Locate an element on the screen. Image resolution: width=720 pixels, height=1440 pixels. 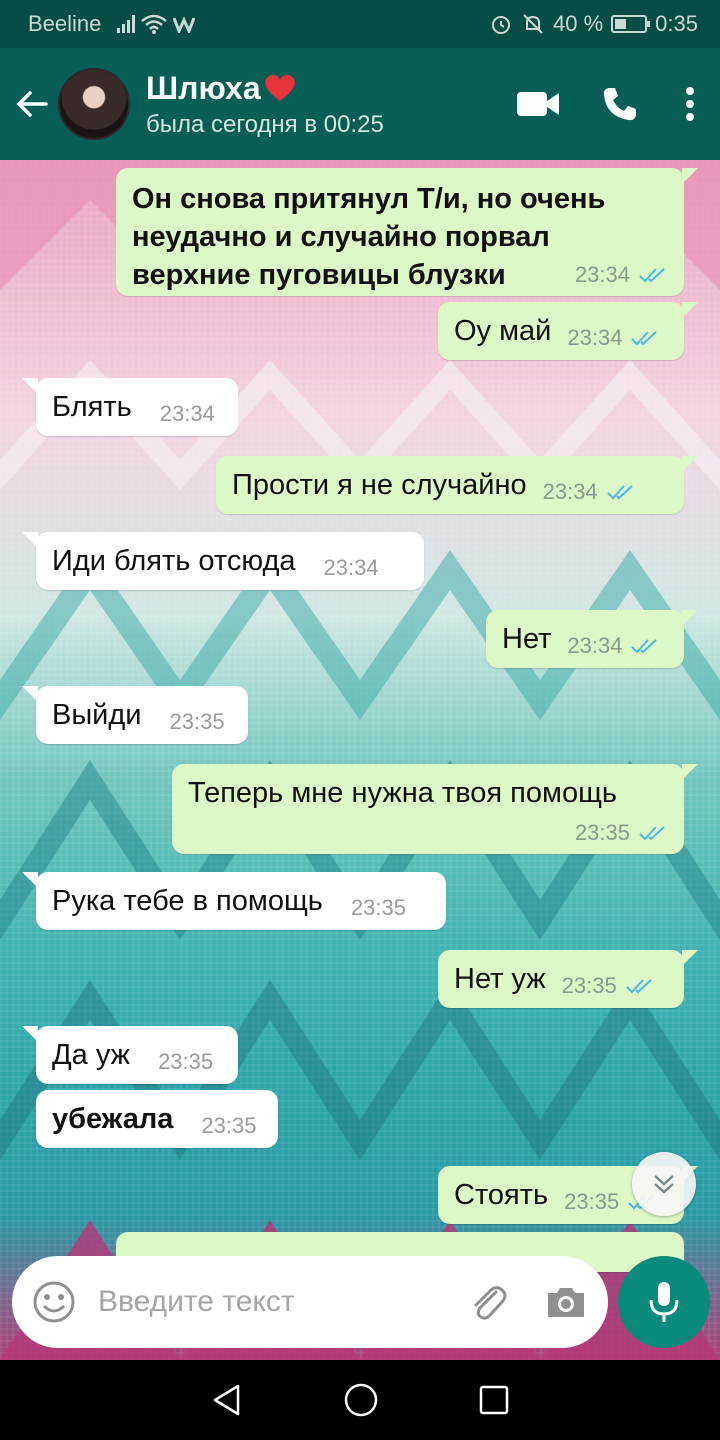
signal-group is located at coordinates (156, 24).